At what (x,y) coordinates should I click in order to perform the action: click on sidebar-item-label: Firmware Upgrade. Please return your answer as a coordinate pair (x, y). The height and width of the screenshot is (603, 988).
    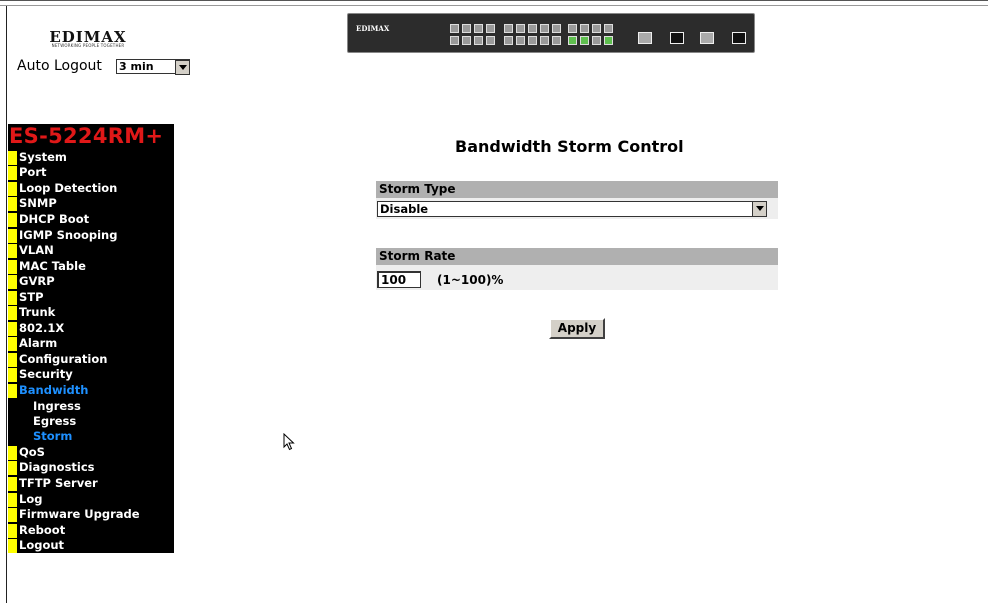
    Looking at the image, I should click on (79, 514).